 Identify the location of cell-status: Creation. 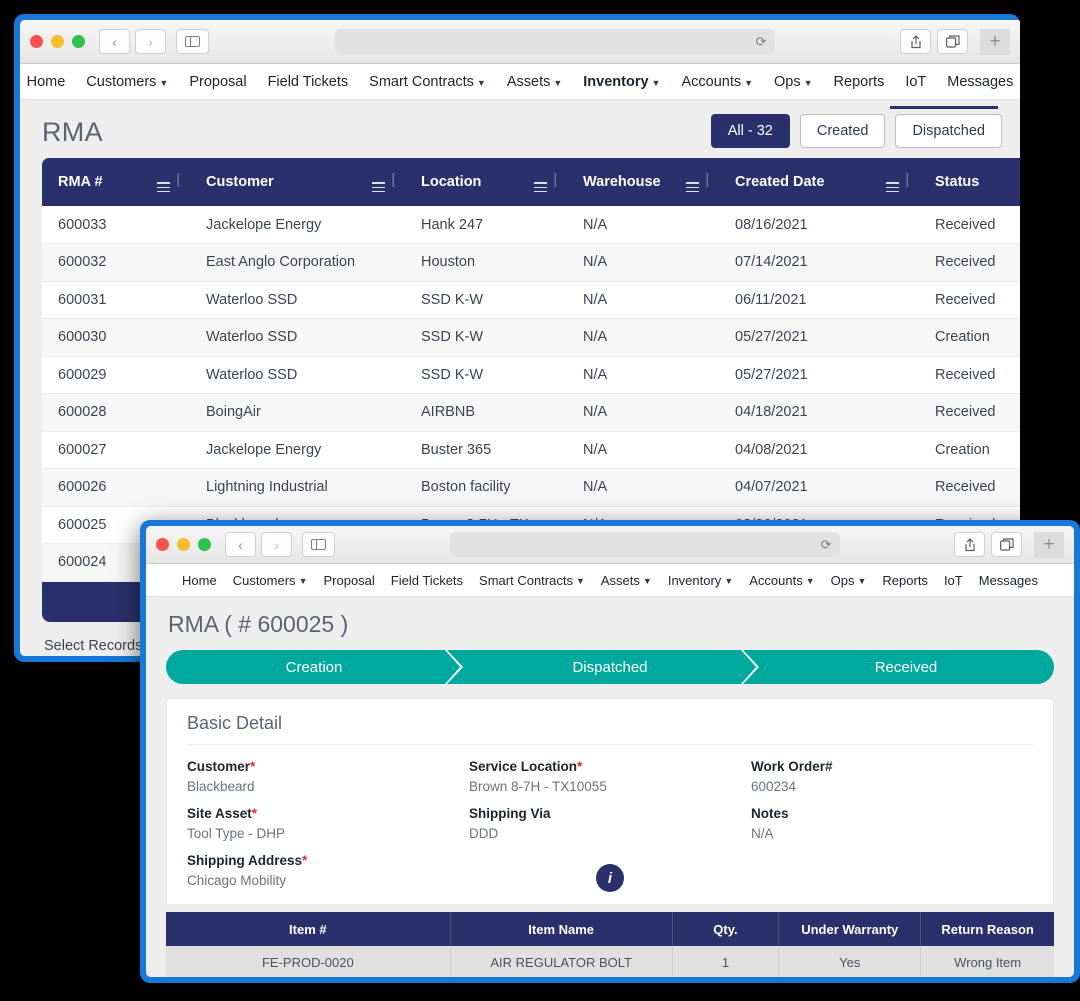
(969, 337).